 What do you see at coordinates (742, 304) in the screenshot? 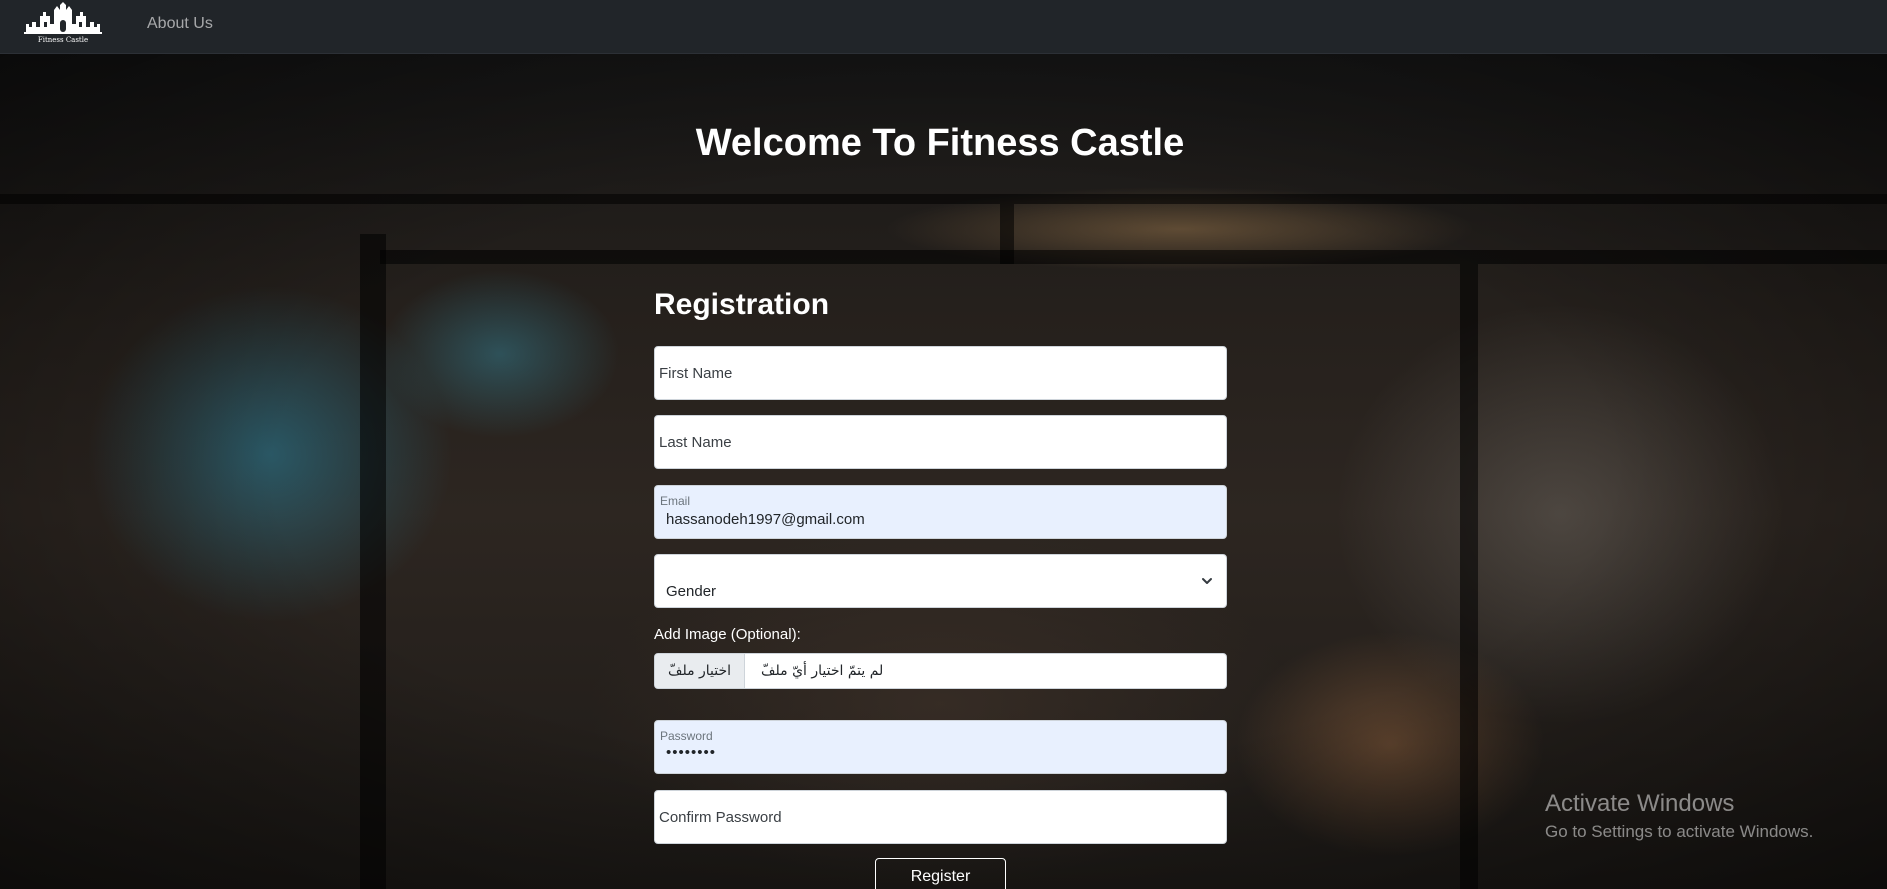
I see `registration-title: Registration` at bounding box center [742, 304].